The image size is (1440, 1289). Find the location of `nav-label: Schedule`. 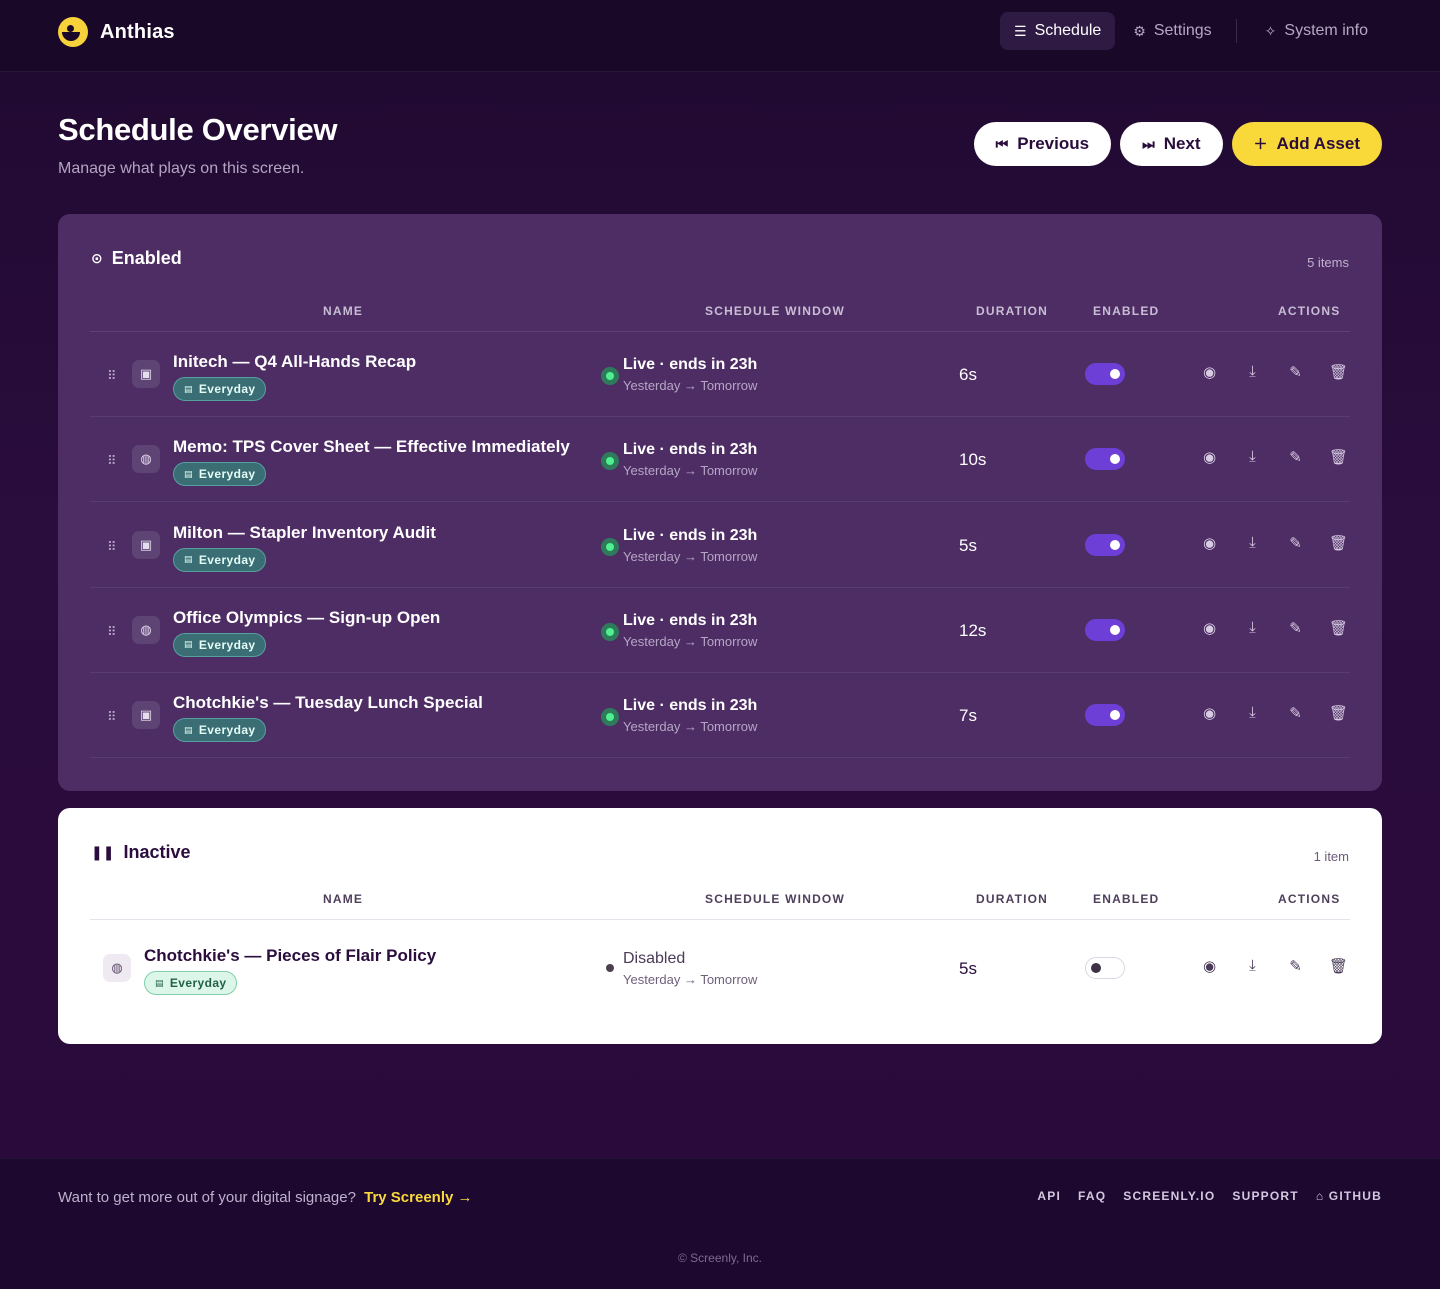

nav-label: Schedule is located at coordinates (1068, 30).